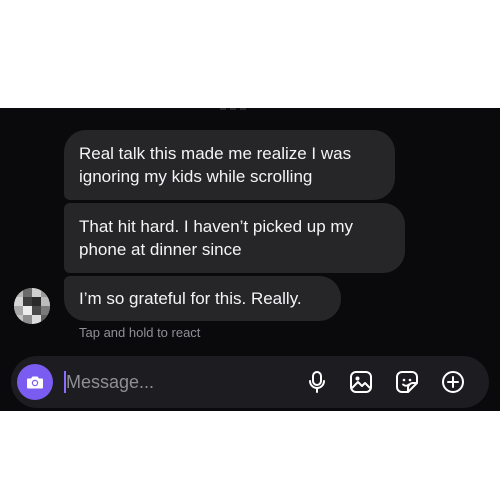 Image resolution: width=500 pixels, height=500 pixels. I want to click on avatar-image, so click(32, 306).